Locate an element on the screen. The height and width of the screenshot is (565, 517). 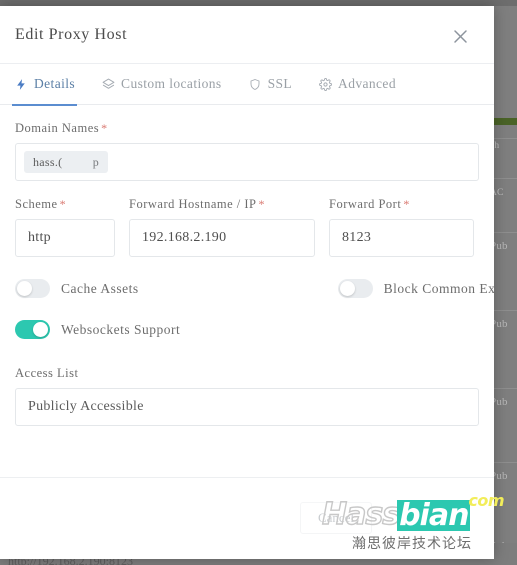
modal-header: Edit Proxy Host is located at coordinates (247, 35).